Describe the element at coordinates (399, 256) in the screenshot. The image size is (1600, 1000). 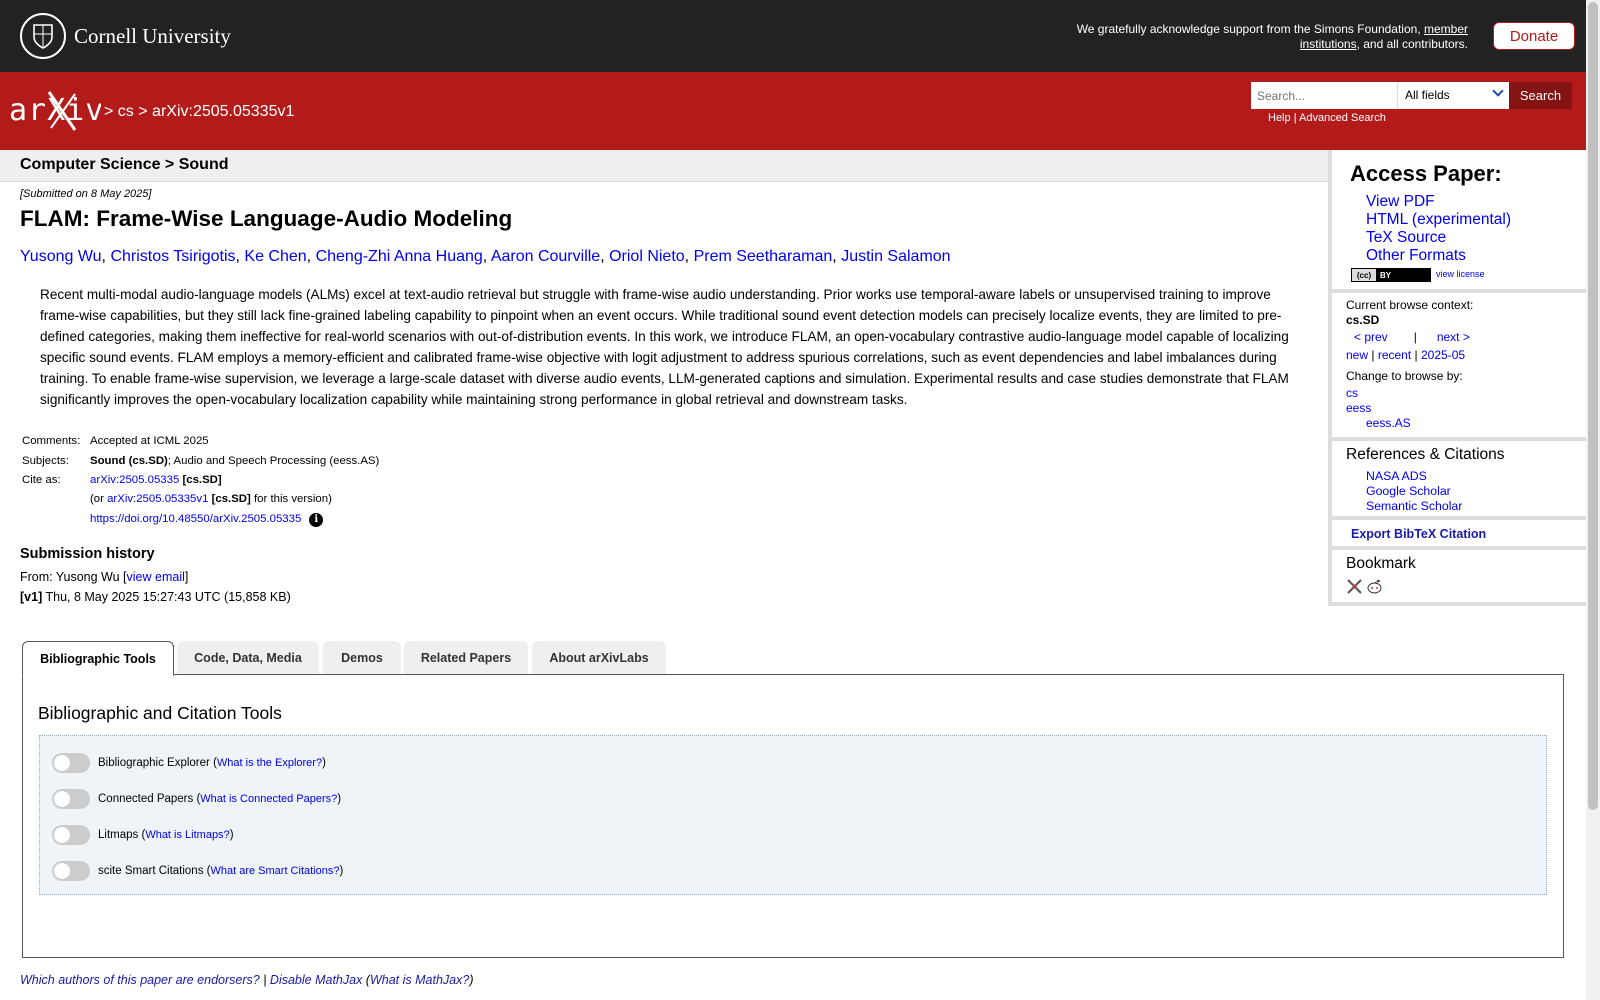
I see `author-link: Cheng-Zhi Anna Huang` at that location.